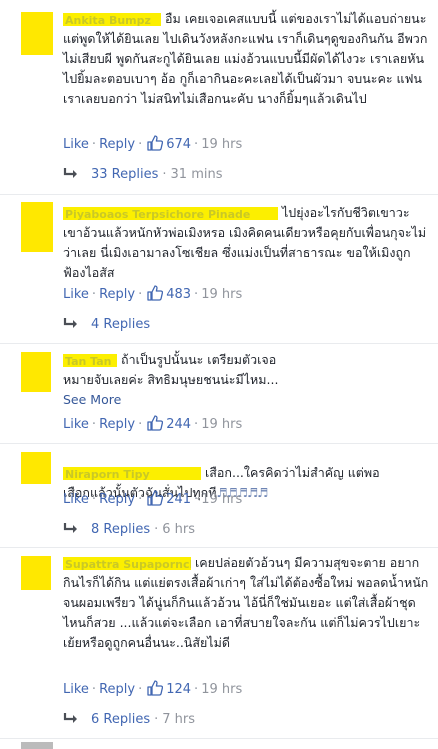 This screenshot has height=749, width=438. I want to click on replies-count: 4 Replies, so click(120, 324).